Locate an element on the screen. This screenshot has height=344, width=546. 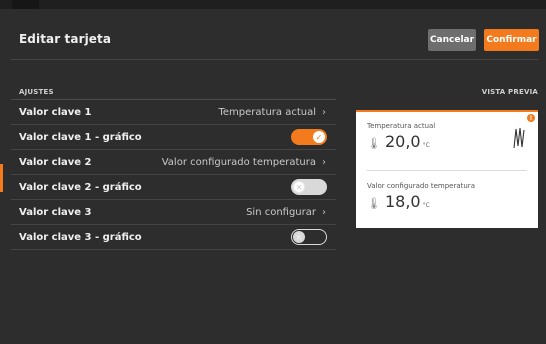
row-key-value-1: Valor clave 1 Temperatura actual › is located at coordinates (173, 112).